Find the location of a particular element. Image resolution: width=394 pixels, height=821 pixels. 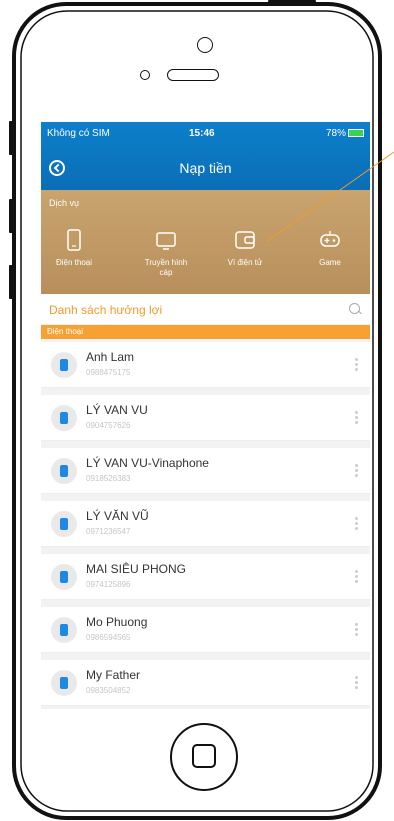

section-label: Điện thoại is located at coordinates (65, 331).